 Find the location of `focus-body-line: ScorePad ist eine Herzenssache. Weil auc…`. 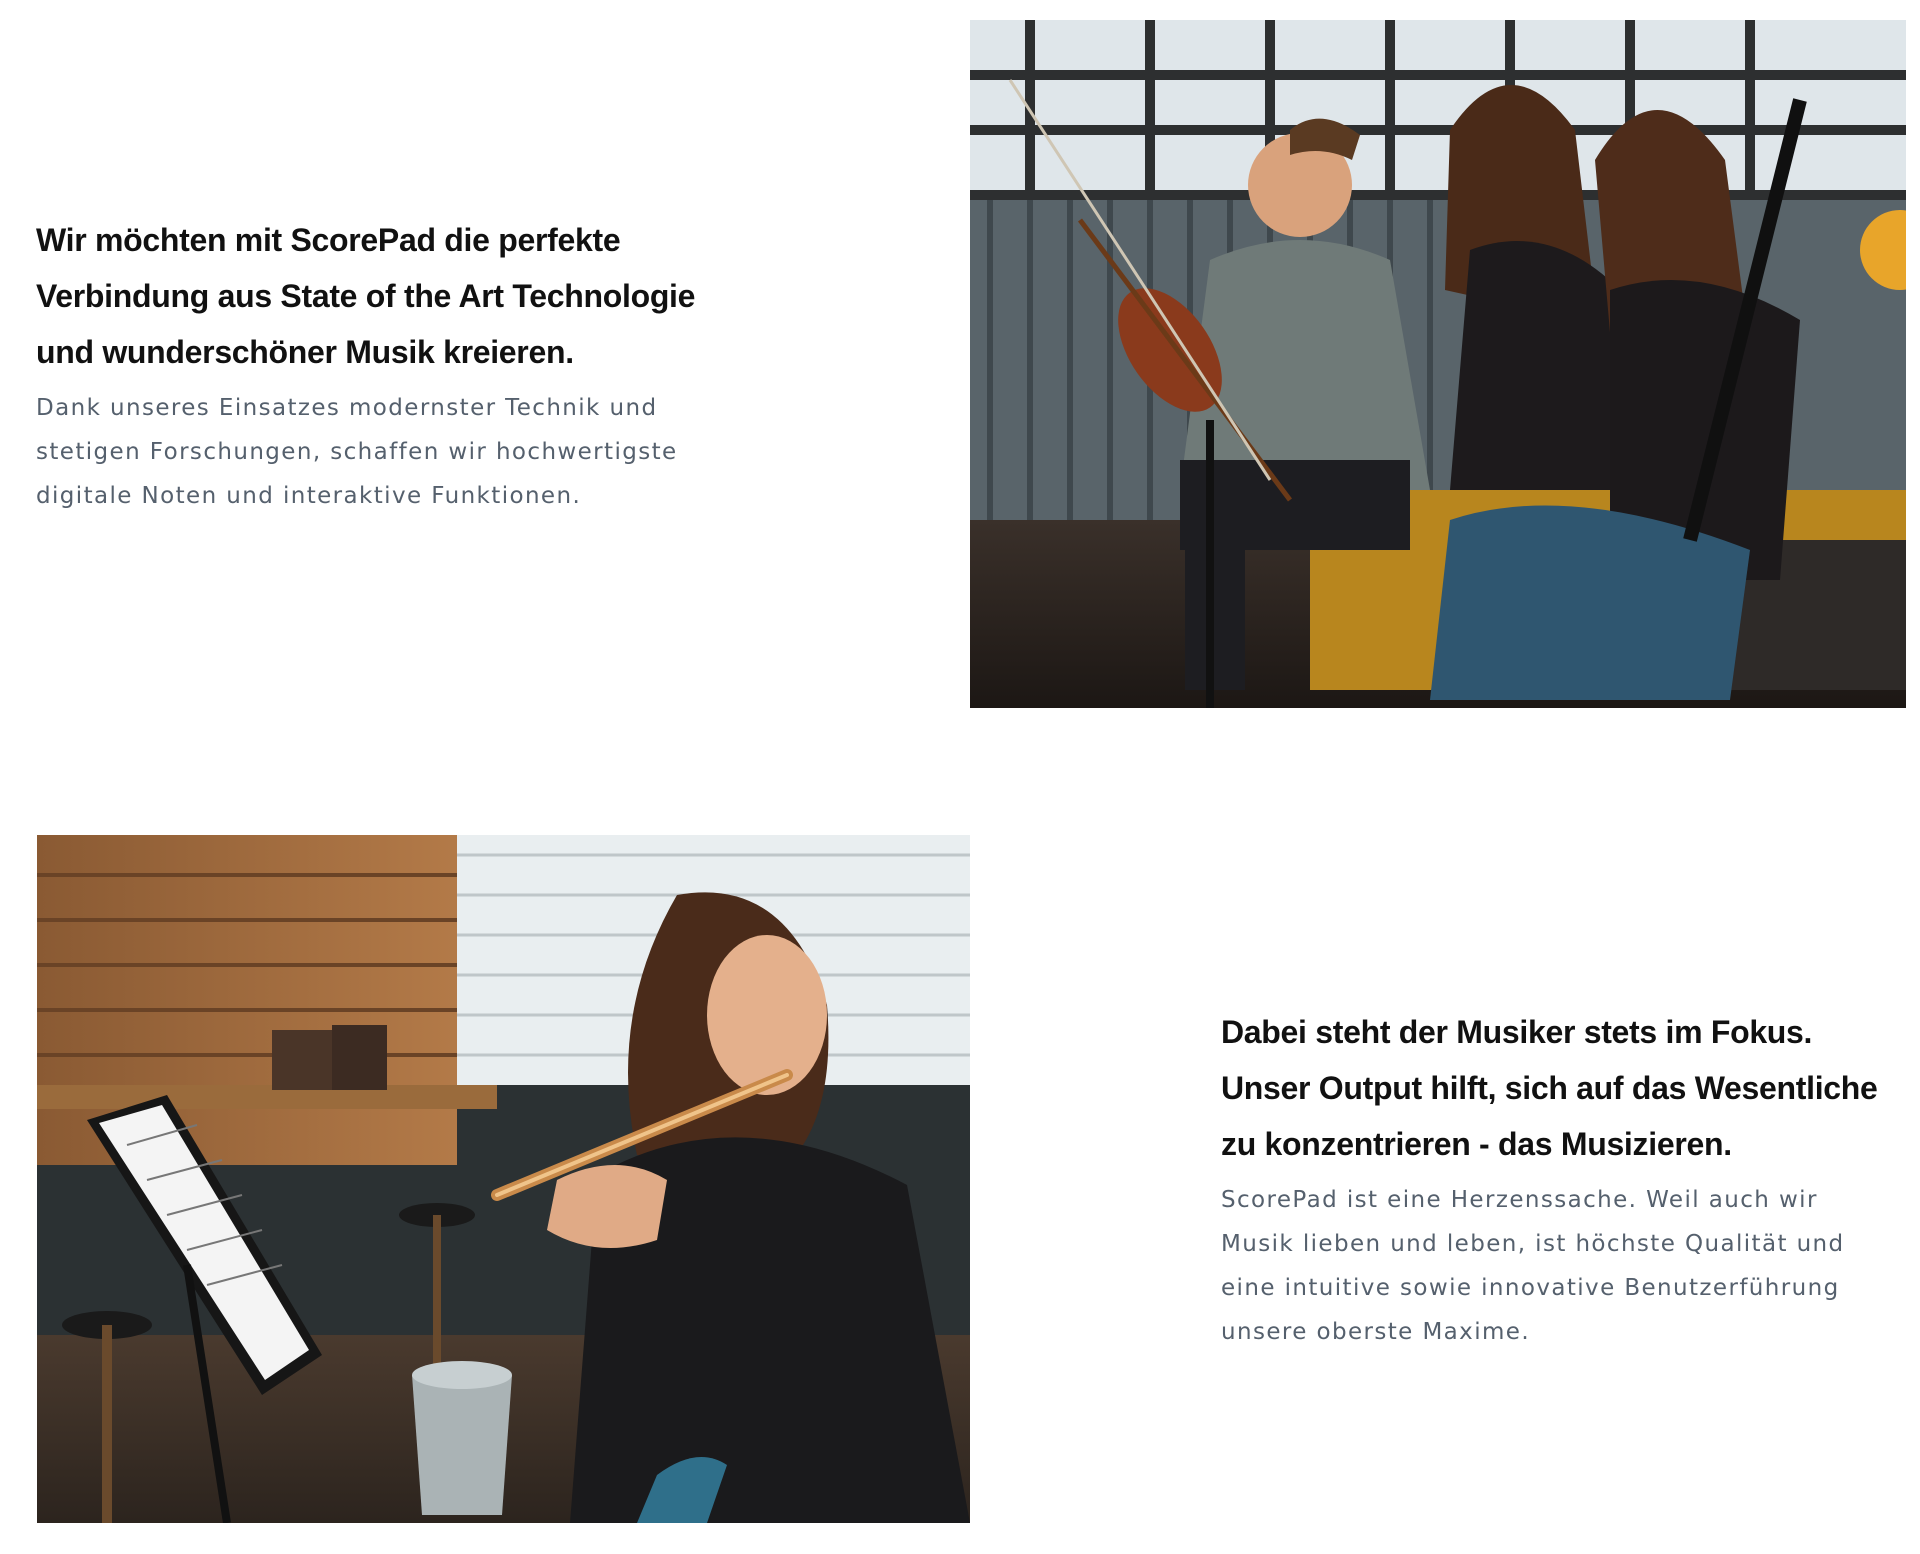

focus-body-line: ScorePad ist eine Herzenssache. Weil auc… is located at coordinates (1519, 1200).